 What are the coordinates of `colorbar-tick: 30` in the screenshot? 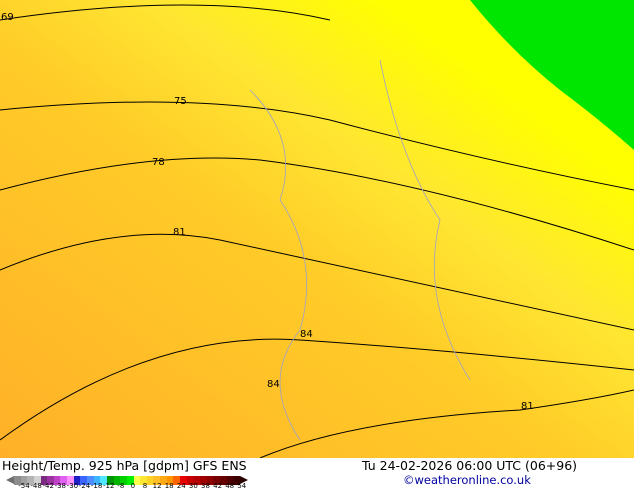 It's located at (193, 486).